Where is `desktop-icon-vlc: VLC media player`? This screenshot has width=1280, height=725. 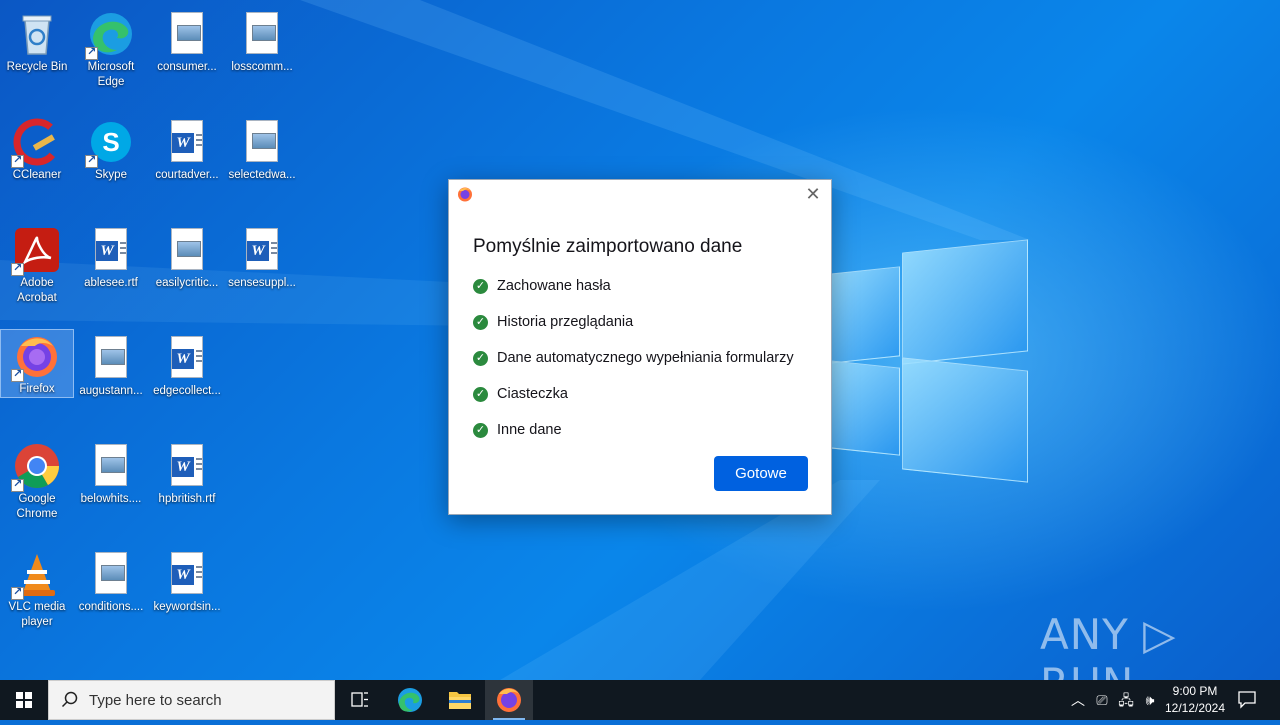 desktop-icon-vlc: VLC media player is located at coordinates (37, 594).